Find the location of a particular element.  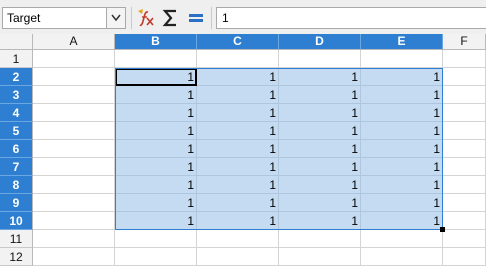

select-all-corner is located at coordinates (16, 42).